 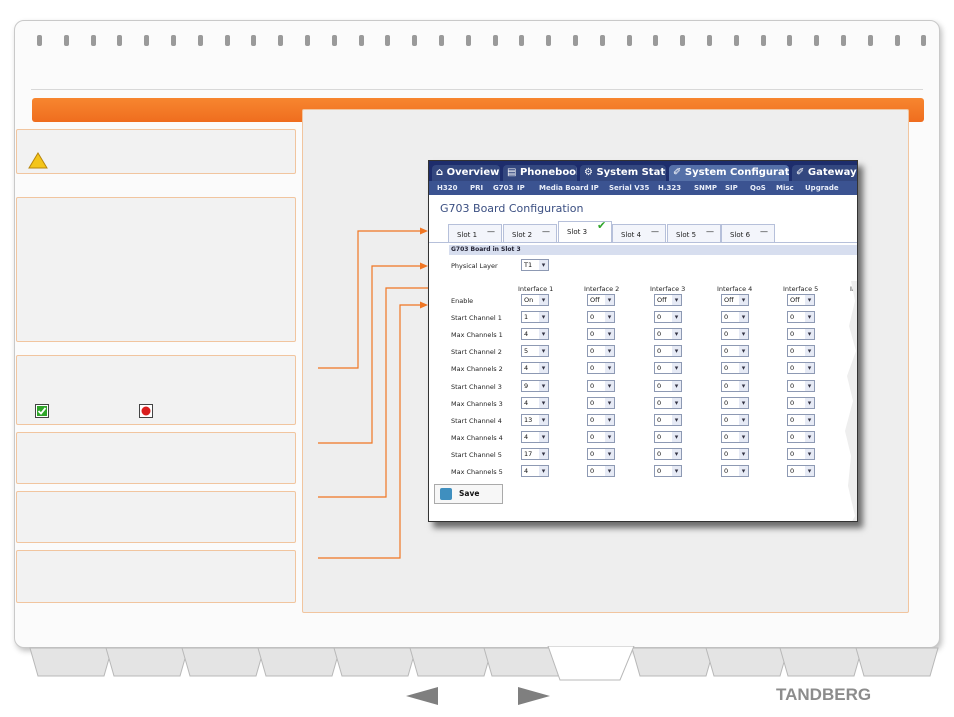 I want to click on tab-slot-6: Slot 6 —, so click(x=748, y=233).